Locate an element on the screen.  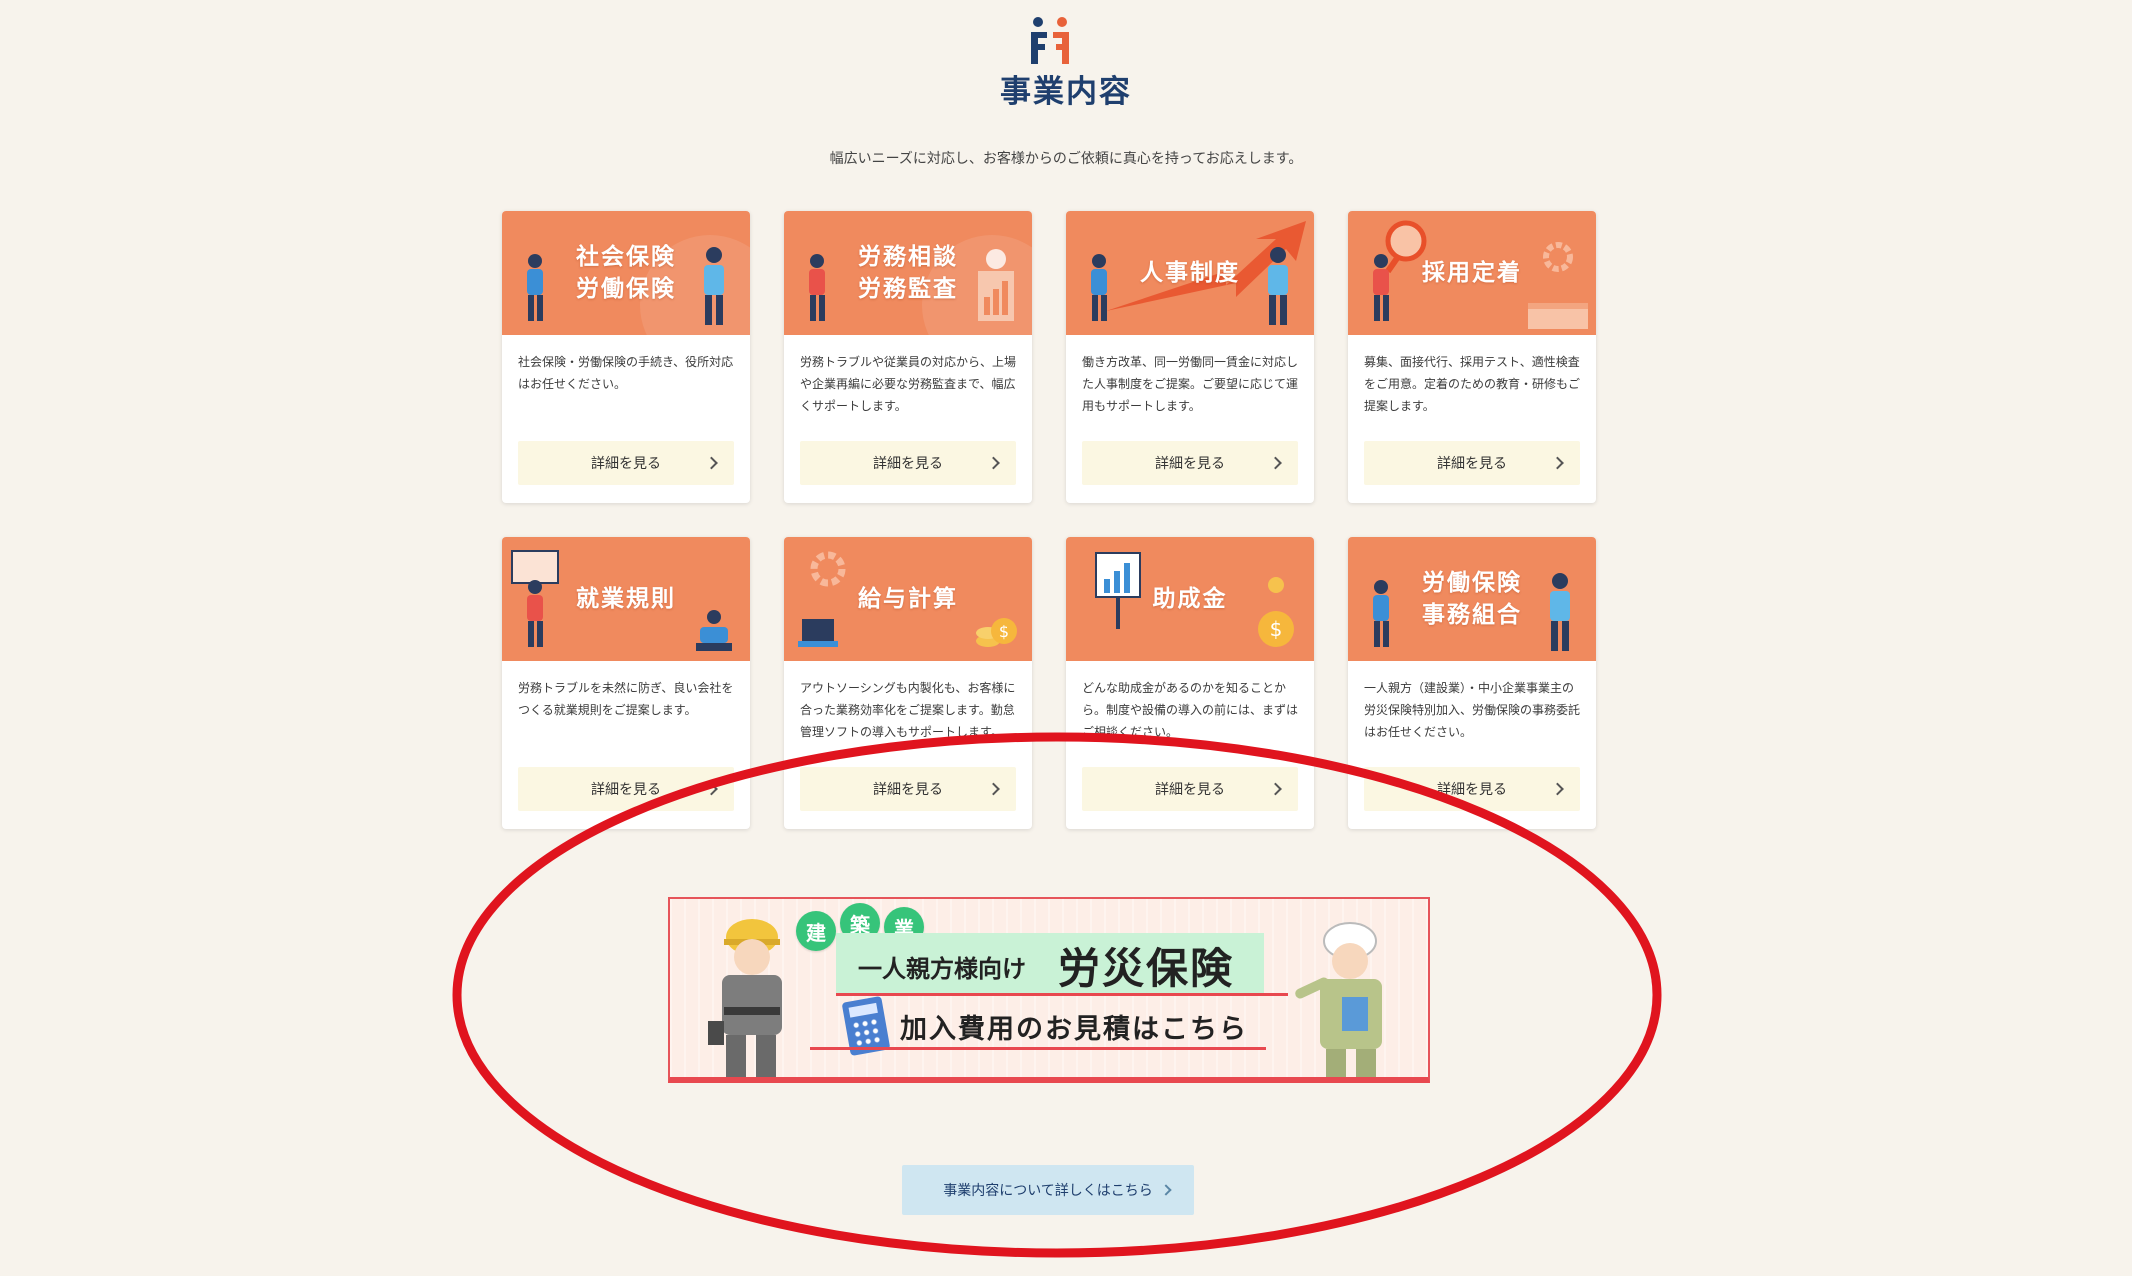
banner-headline-small: 一人親方様向け is located at coordinates (942, 969).